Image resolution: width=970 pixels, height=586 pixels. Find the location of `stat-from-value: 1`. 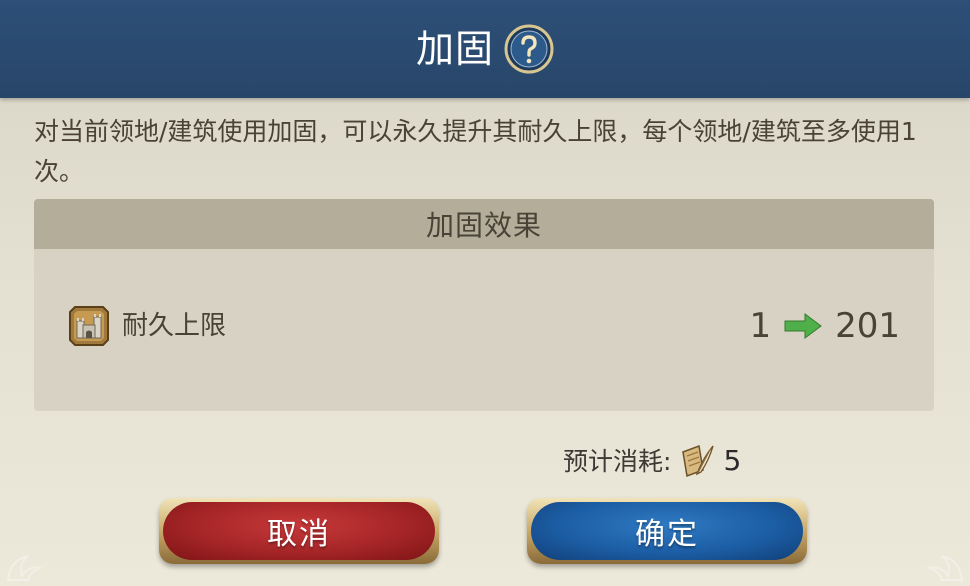

stat-from-value: 1 is located at coordinates (760, 326).